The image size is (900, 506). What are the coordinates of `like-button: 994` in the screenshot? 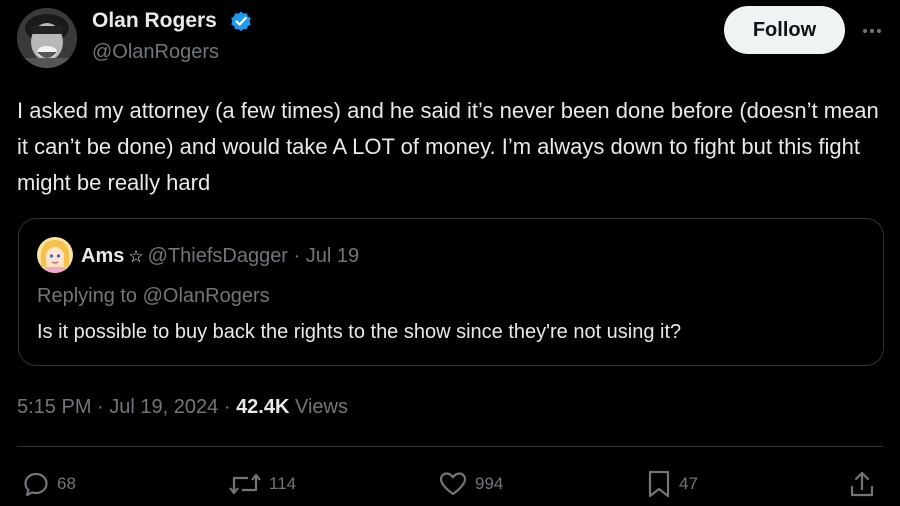 It's located at (470, 484).